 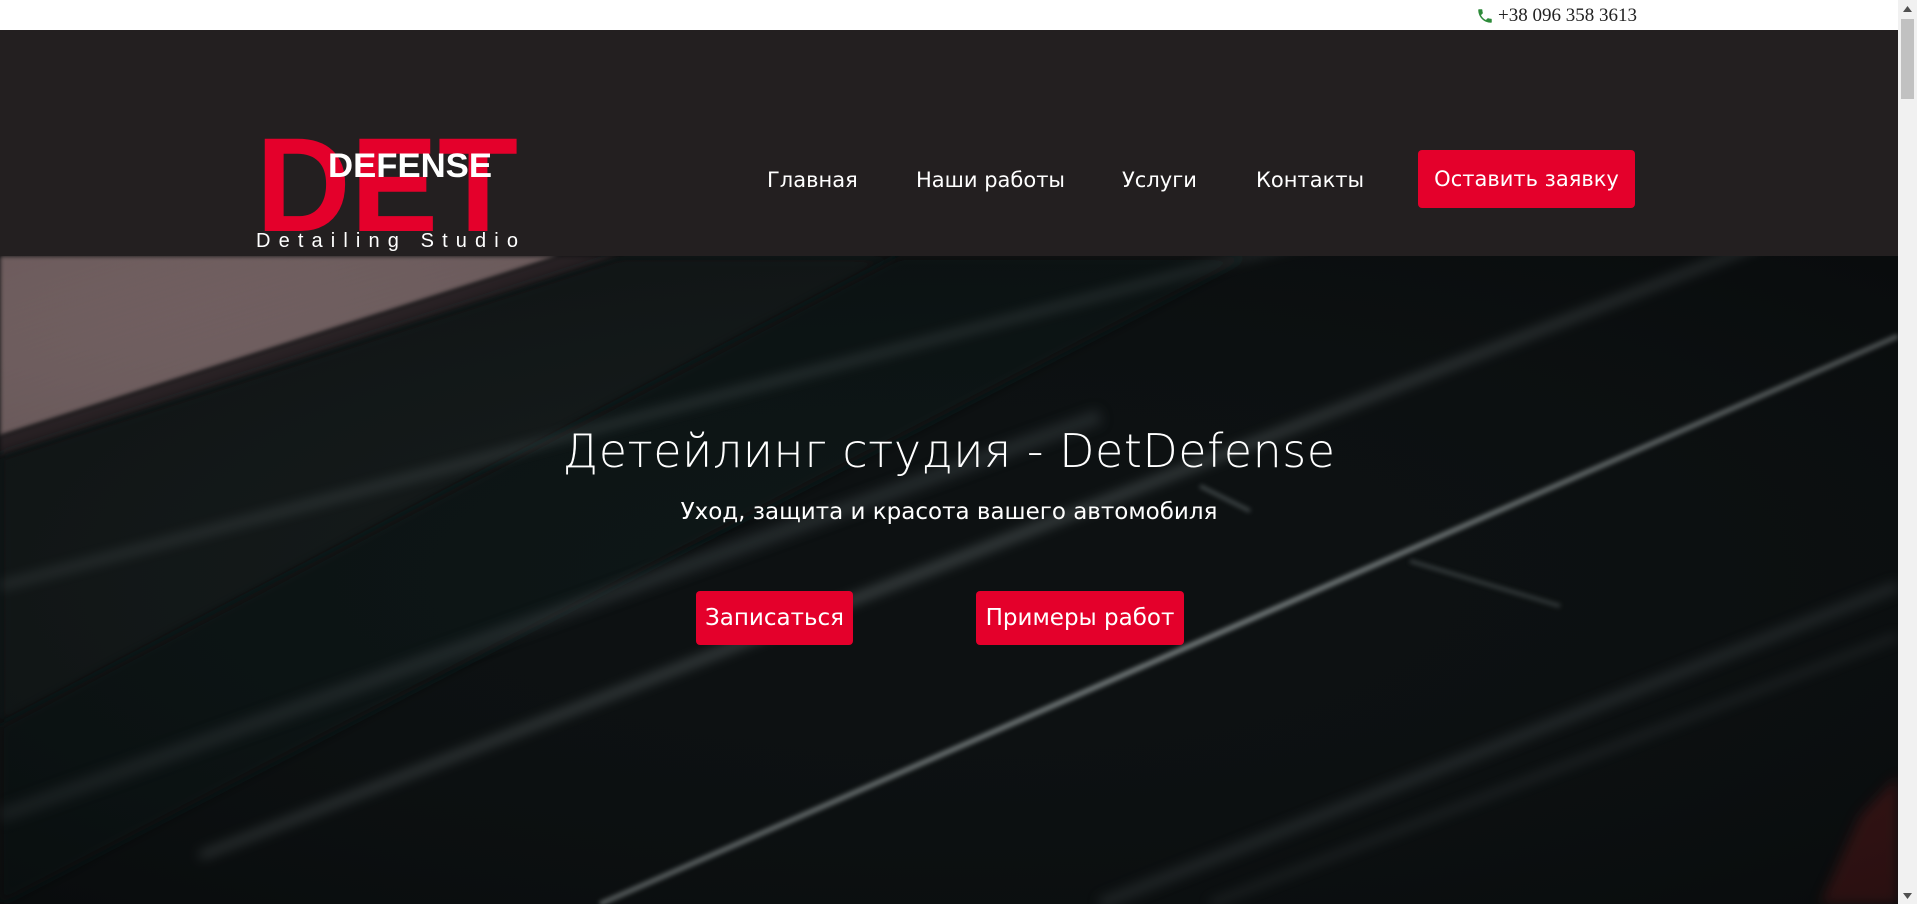 I want to click on phone-icon, so click(x=1485, y=16).